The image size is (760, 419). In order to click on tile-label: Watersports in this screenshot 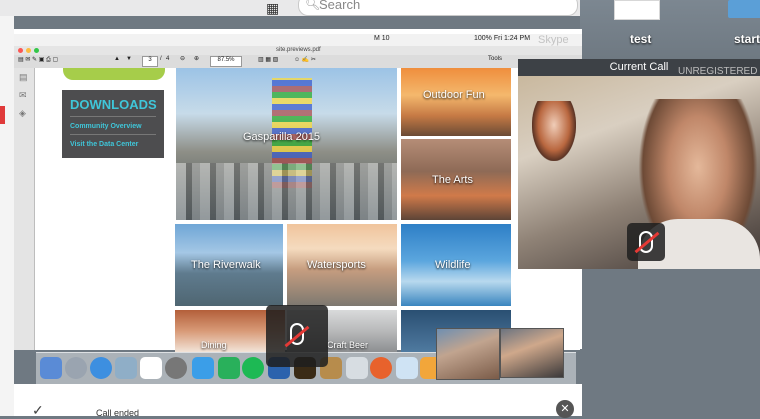, I will do `click(336, 265)`.